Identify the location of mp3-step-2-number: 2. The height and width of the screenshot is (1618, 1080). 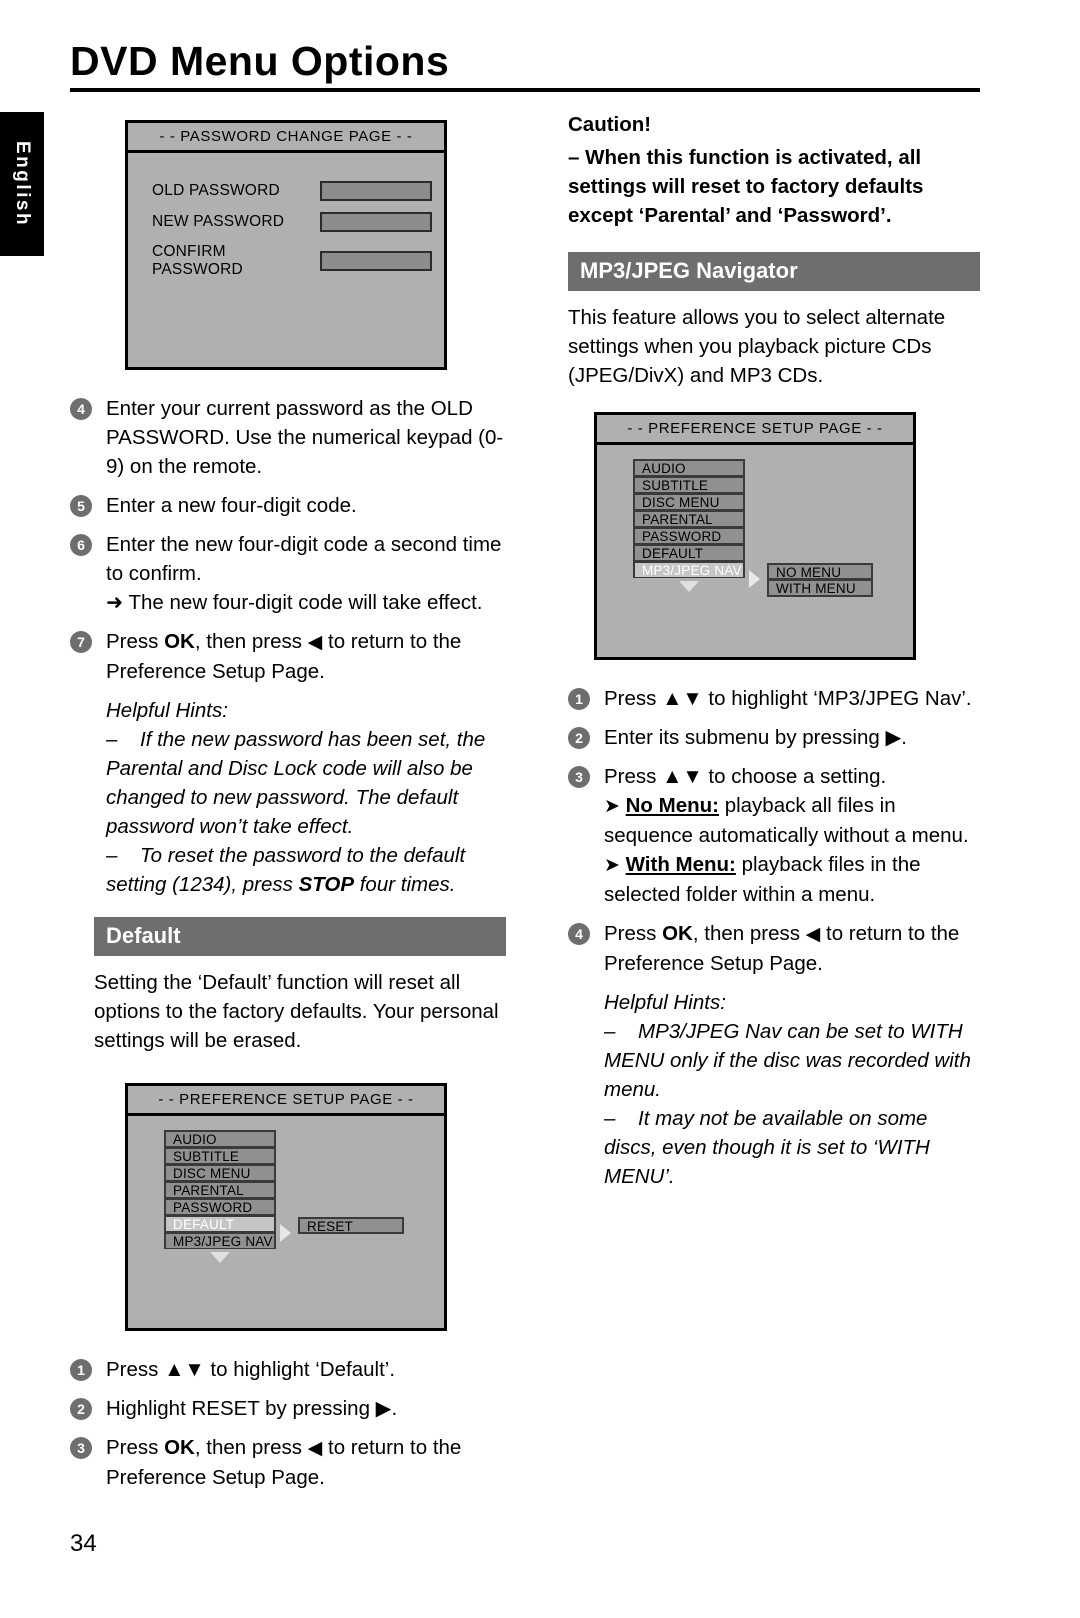
(579, 738).